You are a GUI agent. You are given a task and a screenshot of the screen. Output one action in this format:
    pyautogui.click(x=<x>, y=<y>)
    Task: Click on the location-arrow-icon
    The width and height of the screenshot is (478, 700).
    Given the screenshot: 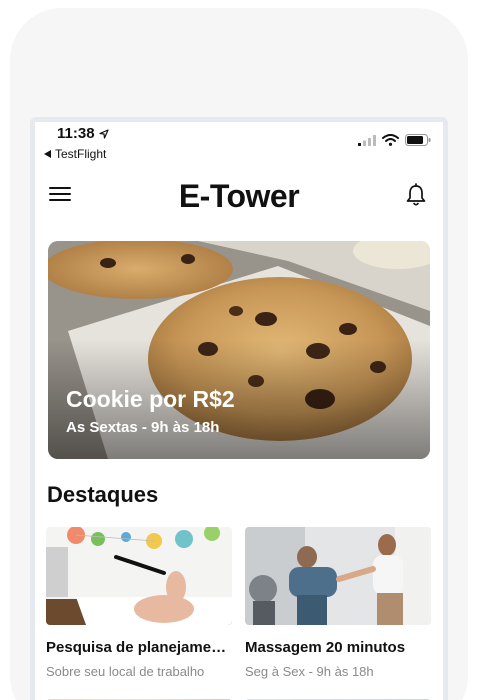 What is the action you would take?
    pyautogui.click(x=103, y=133)
    